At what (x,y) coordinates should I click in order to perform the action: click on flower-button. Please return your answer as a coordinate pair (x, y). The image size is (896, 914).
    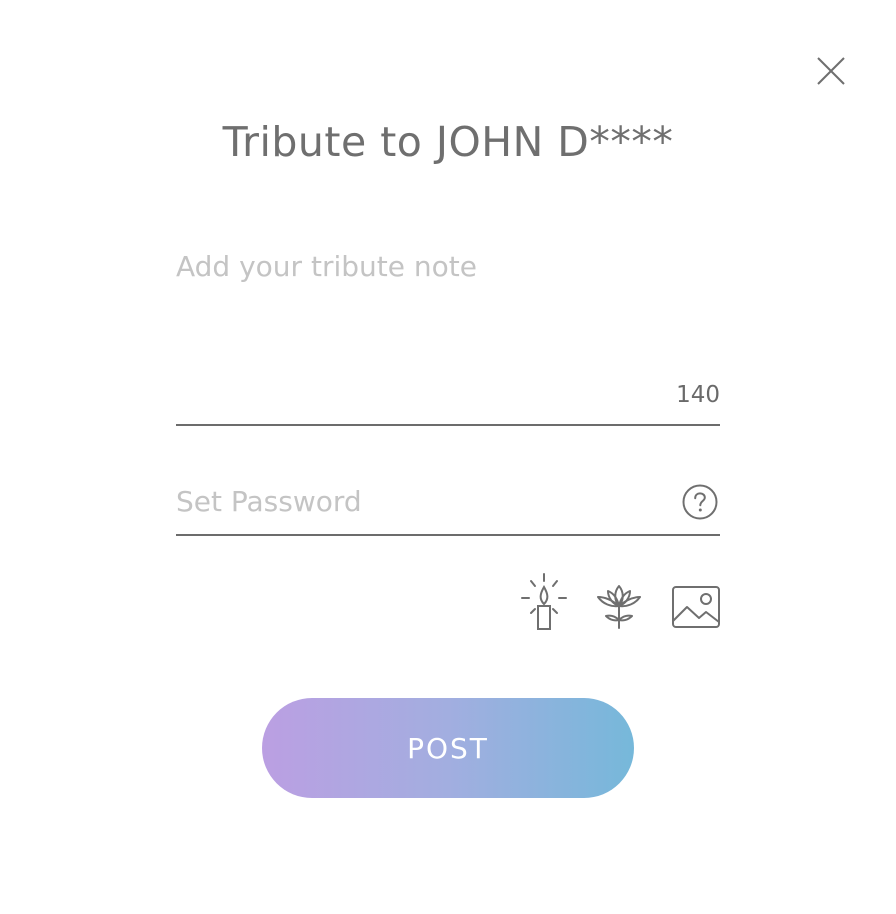
    Looking at the image, I should click on (619, 606).